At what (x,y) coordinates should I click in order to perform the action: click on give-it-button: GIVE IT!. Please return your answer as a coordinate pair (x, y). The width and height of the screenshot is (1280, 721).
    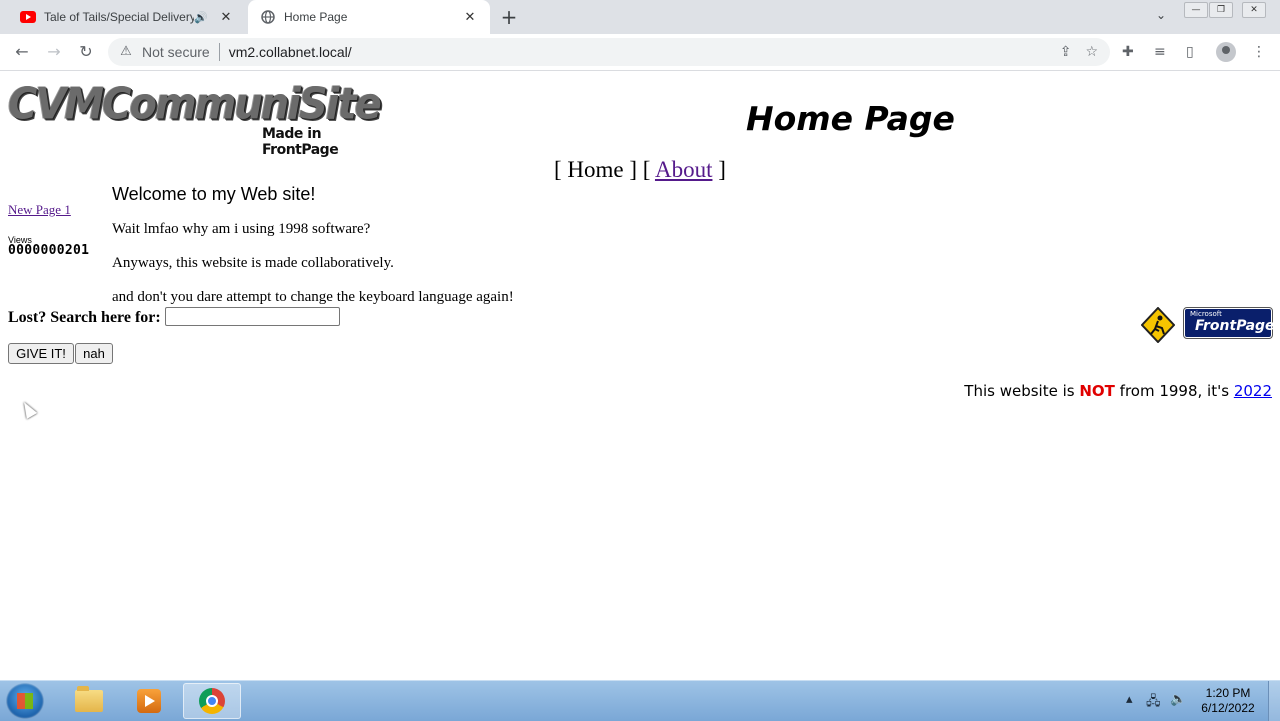
    Looking at the image, I should click on (41, 353).